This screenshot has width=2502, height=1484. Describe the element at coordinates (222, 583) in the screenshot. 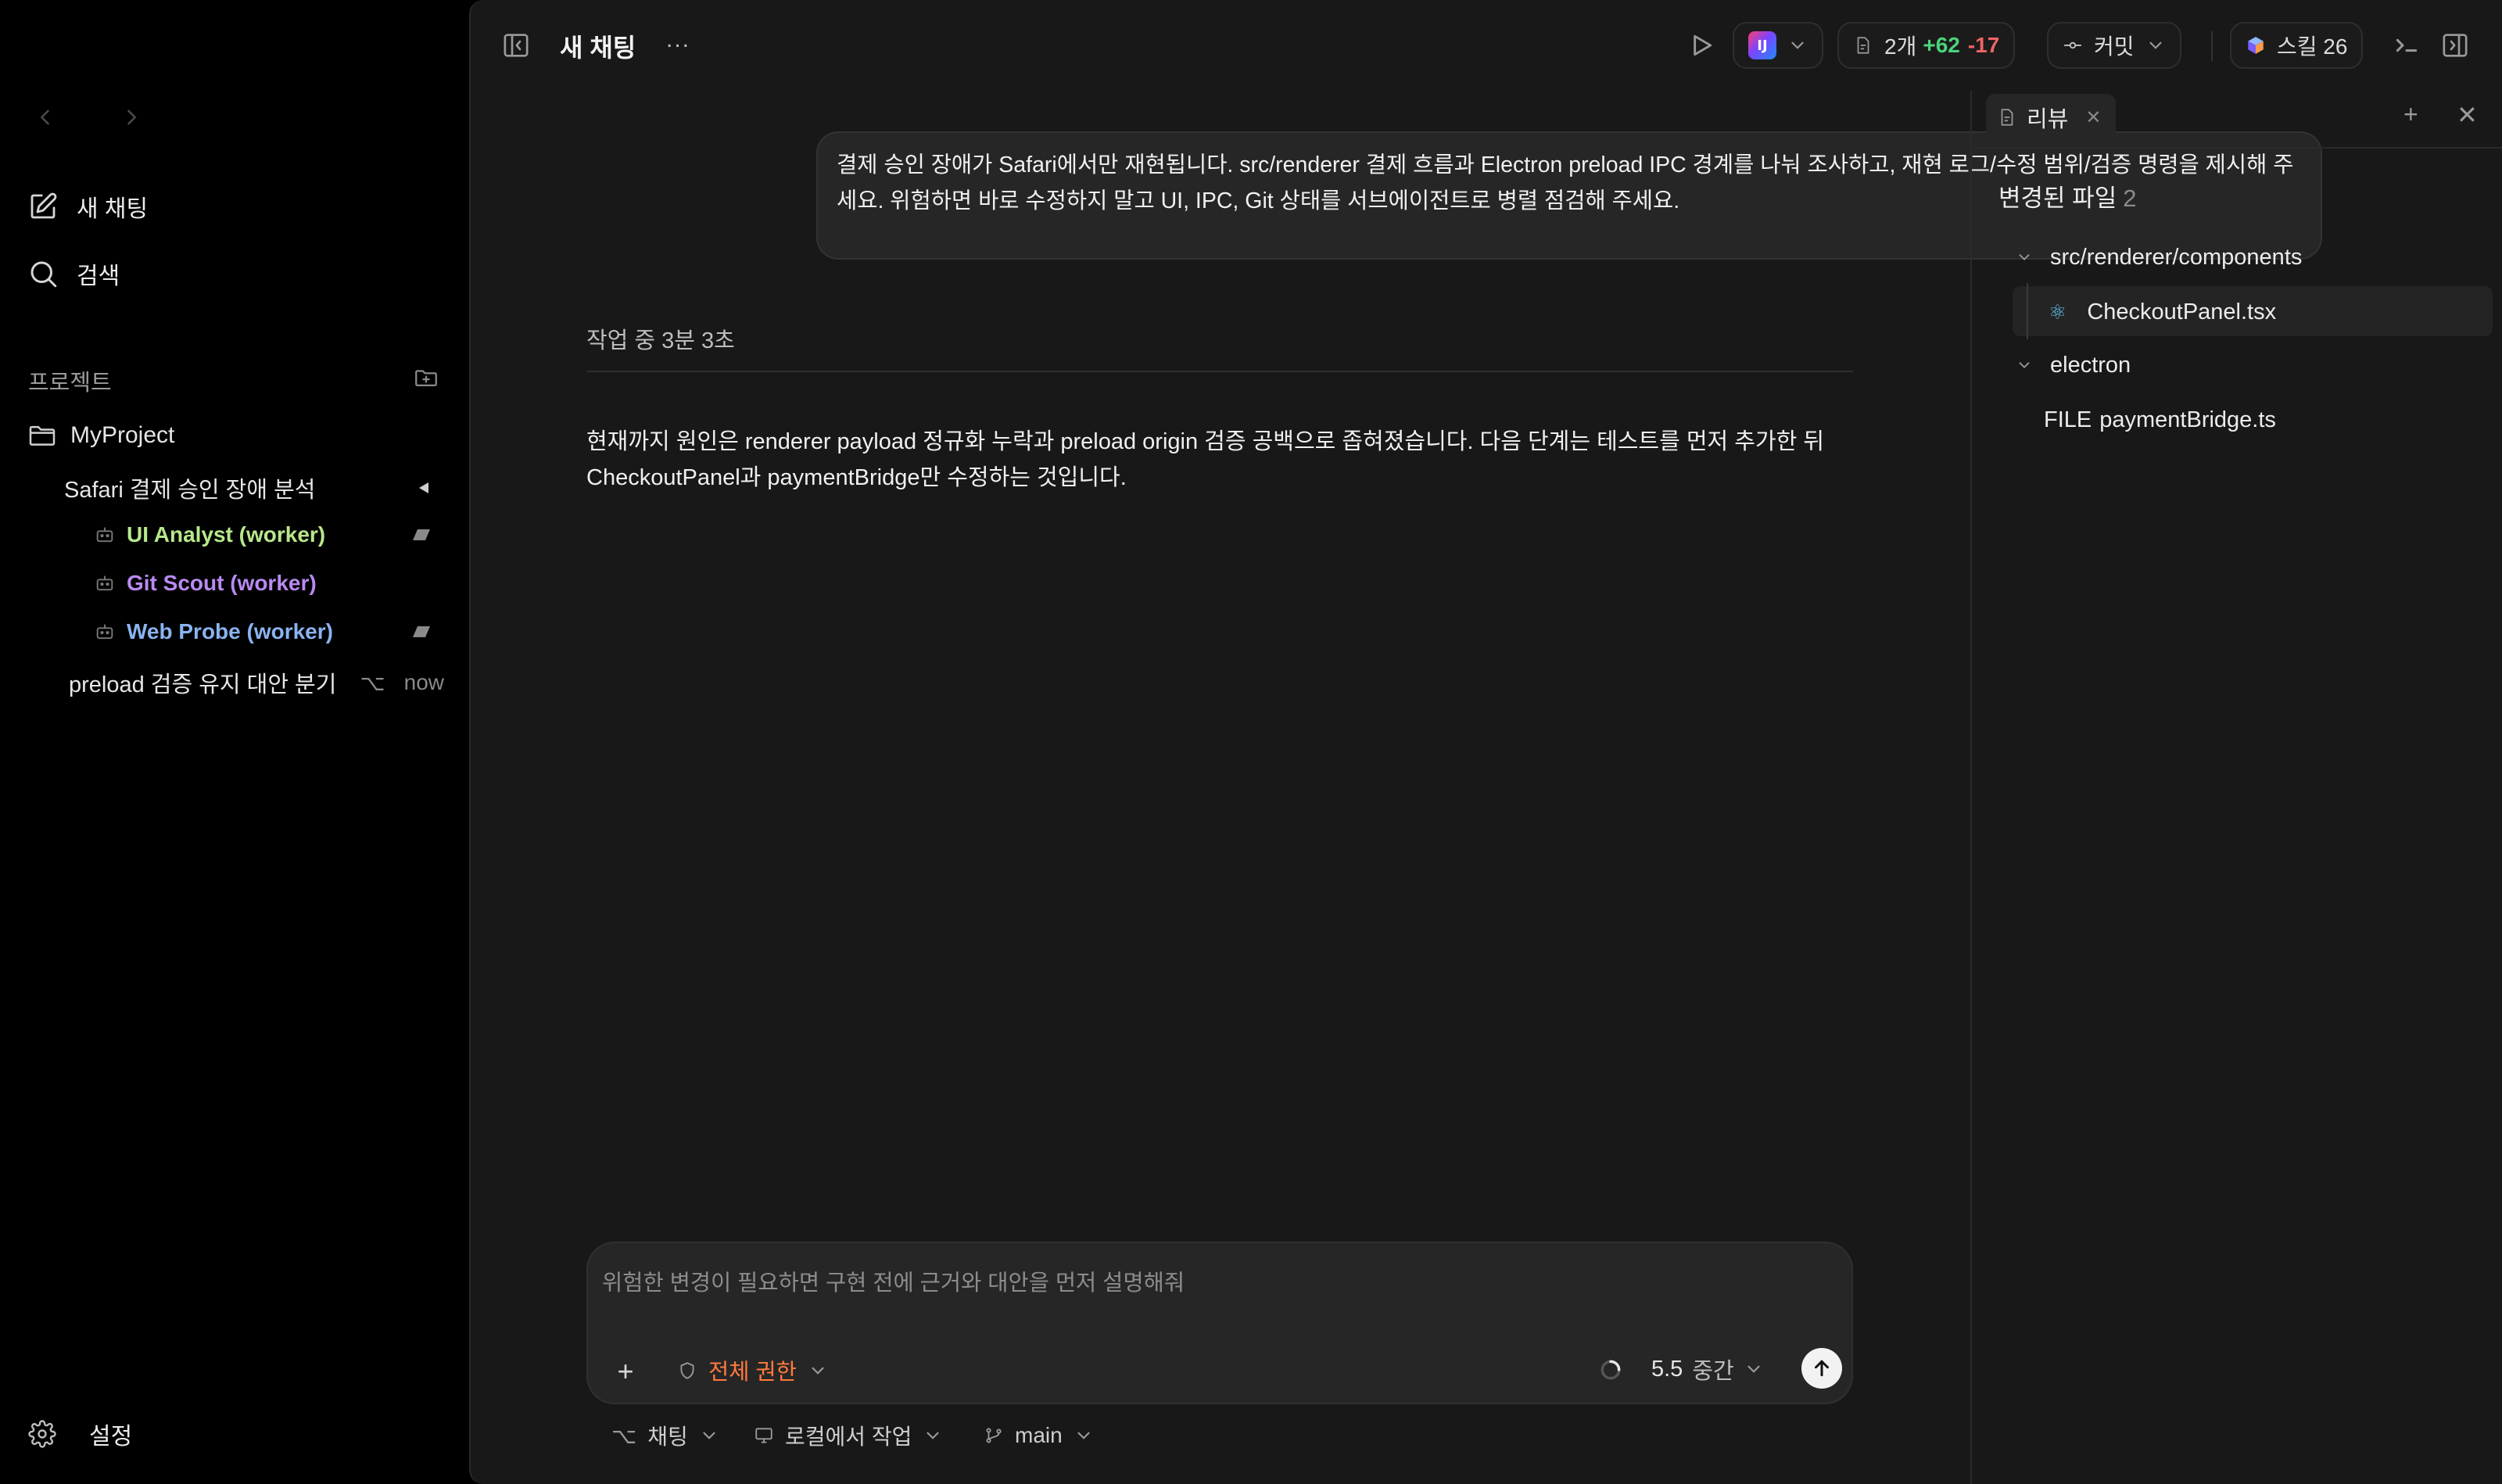

I see `worker-label: Git Scout (worker)` at that location.